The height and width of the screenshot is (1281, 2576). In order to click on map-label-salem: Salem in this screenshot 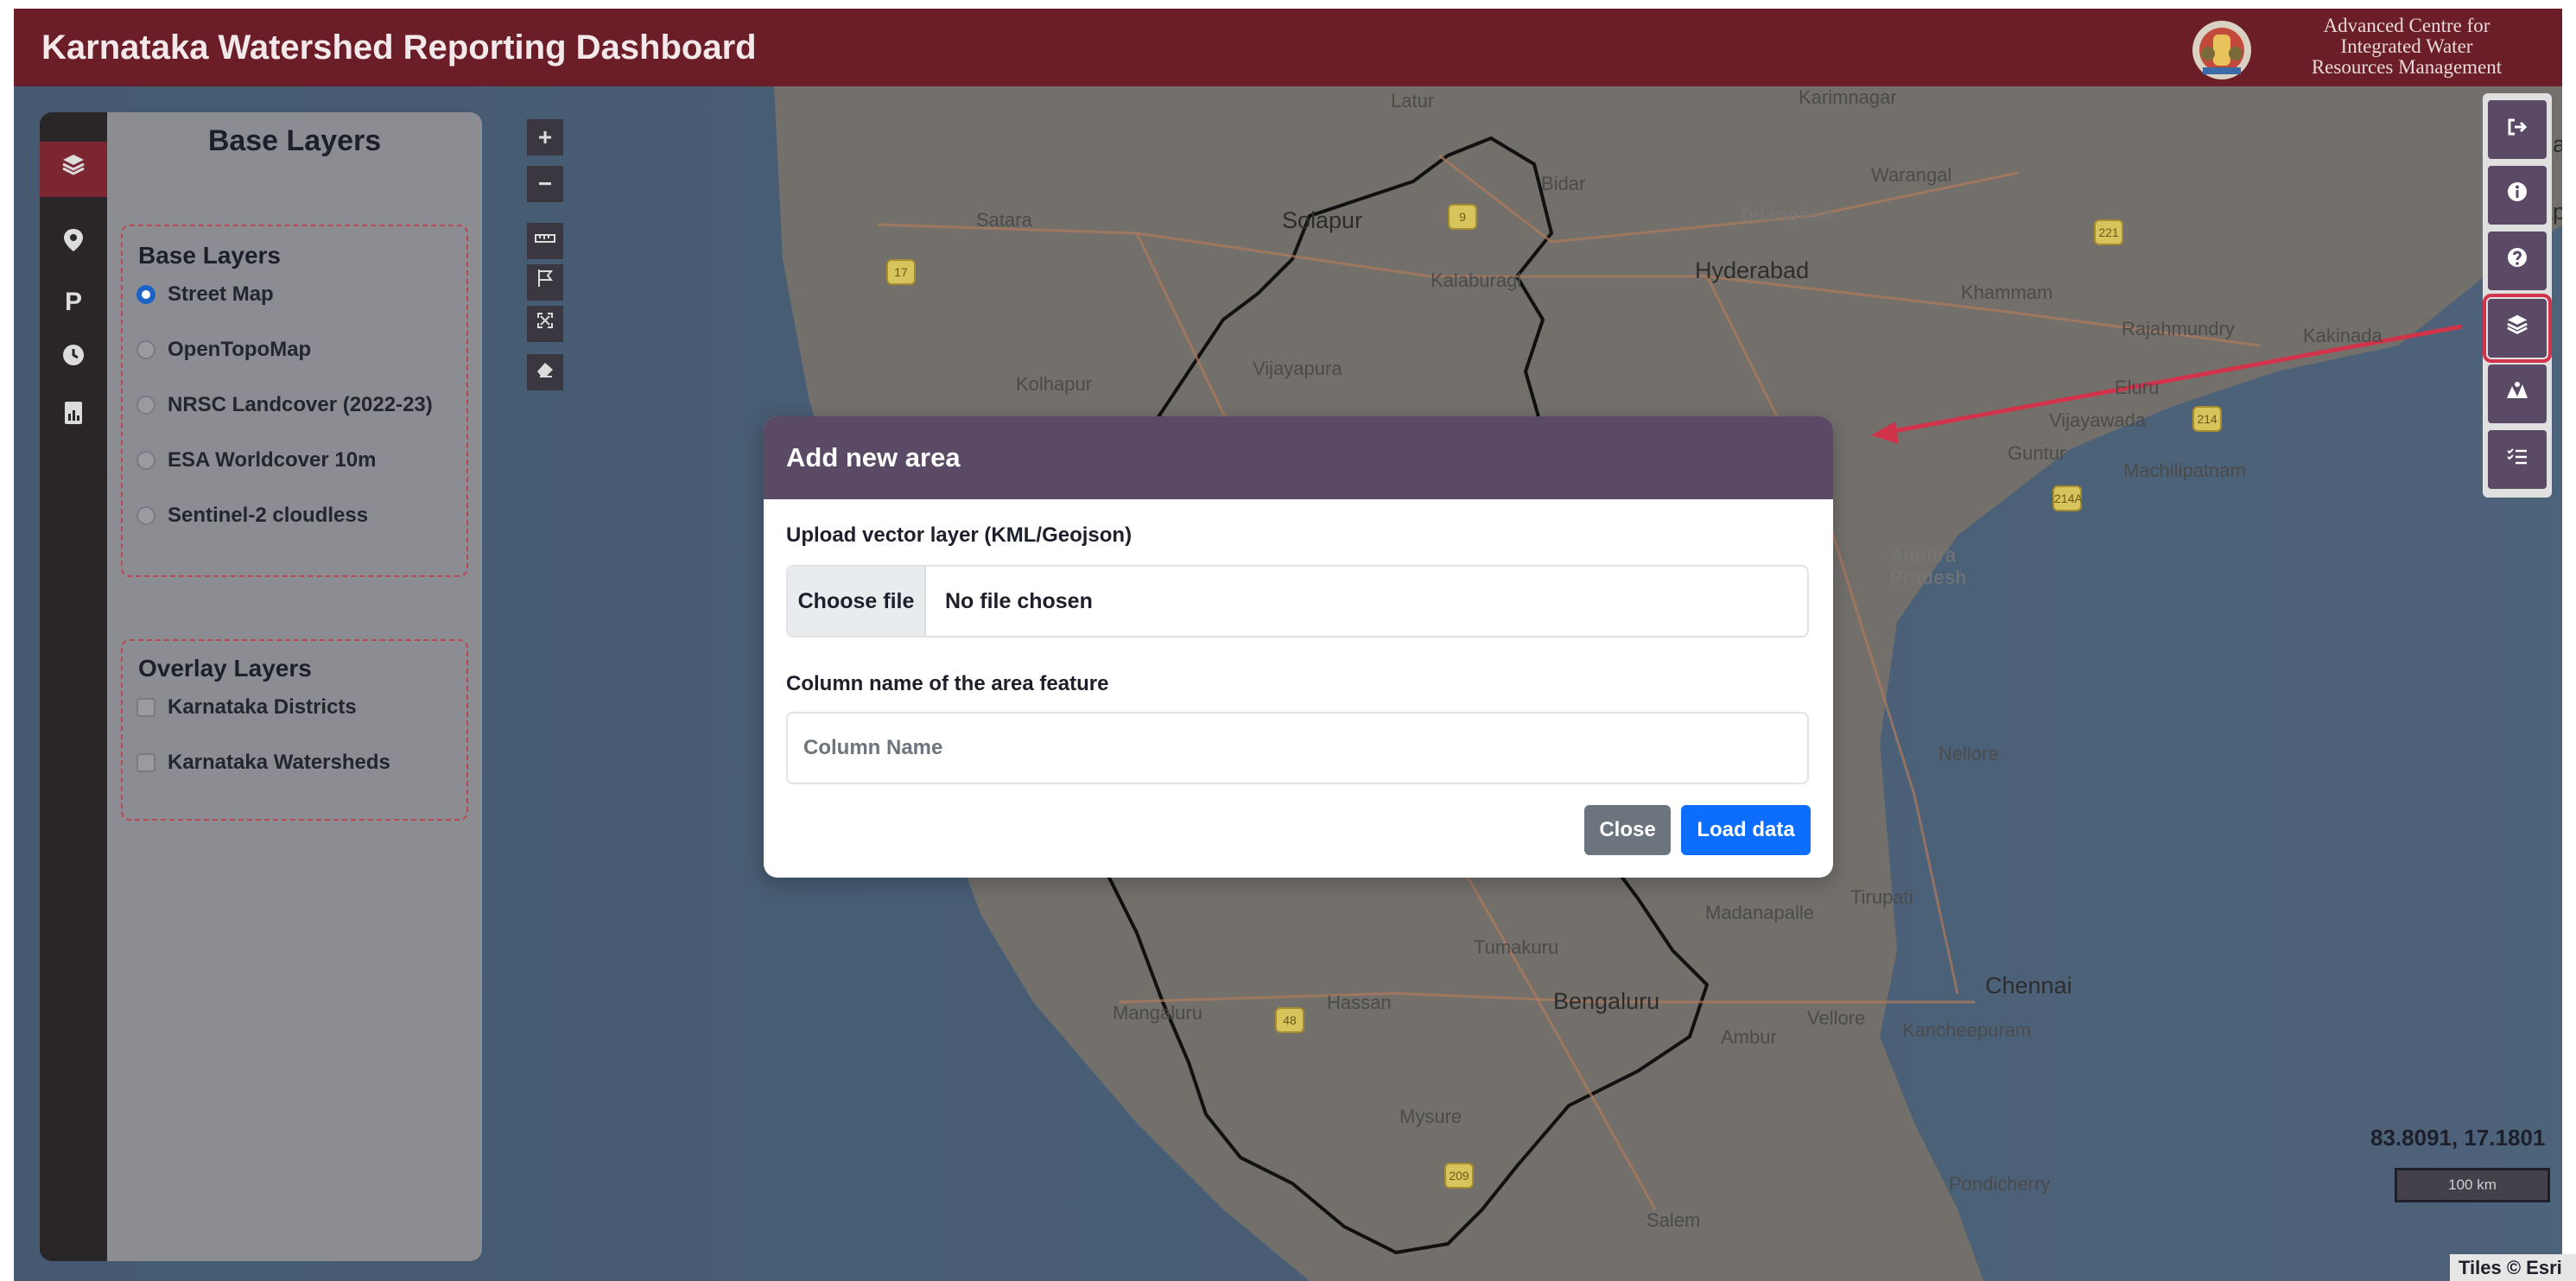, I will do `click(1673, 1220)`.